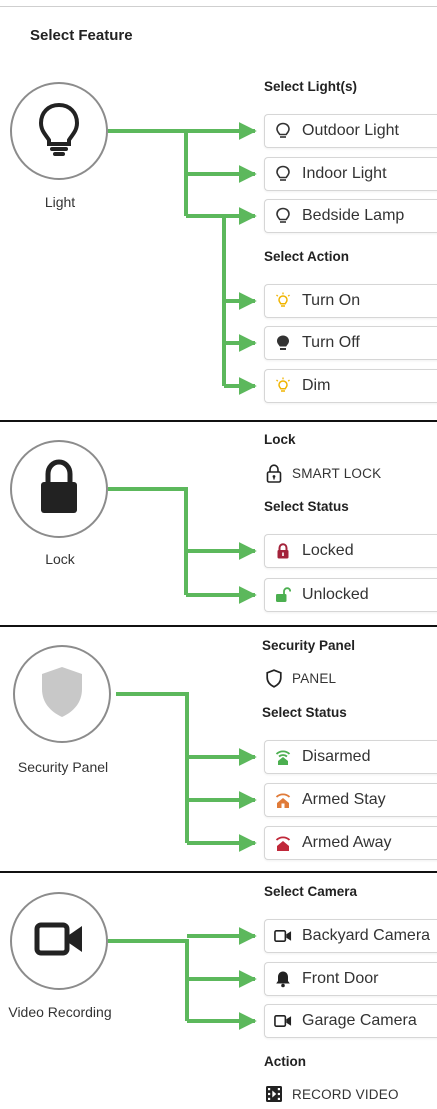 The height and width of the screenshot is (1109, 437). I want to click on security-feature-button, so click(62, 694).